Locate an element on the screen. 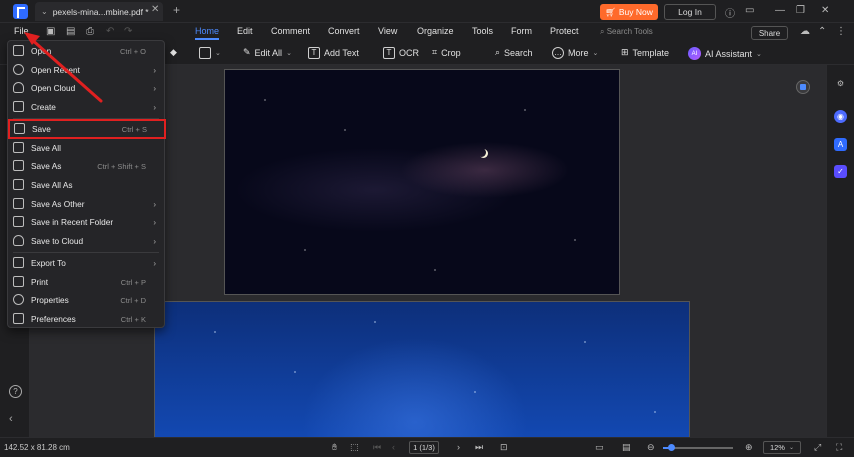 Image resolution: width=854 pixels, height=457 pixels. save-as-icon: ▤ is located at coordinates (70, 31).